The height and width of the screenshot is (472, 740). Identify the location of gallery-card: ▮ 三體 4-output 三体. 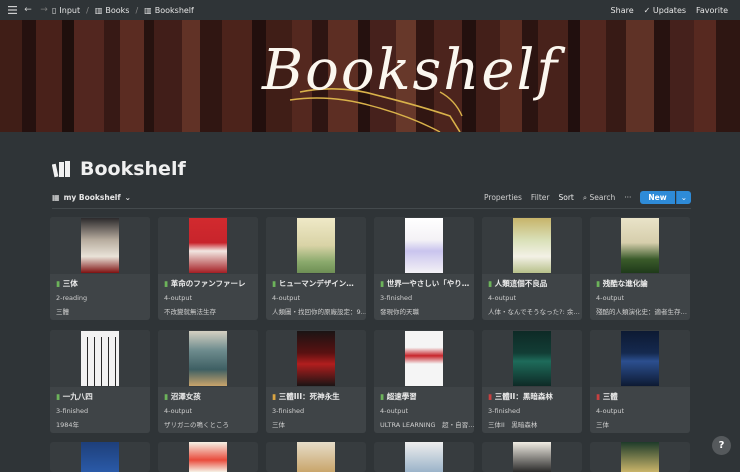
(640, 381).